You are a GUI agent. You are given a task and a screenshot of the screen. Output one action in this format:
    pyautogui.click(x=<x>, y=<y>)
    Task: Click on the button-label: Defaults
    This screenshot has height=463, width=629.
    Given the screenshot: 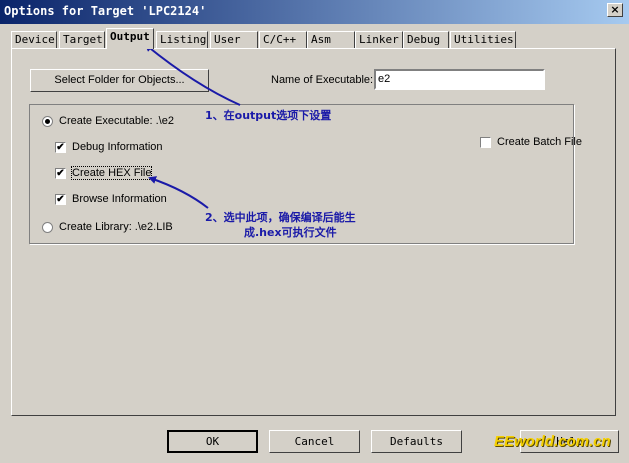 What is the action you would take?
    pyautogui.click(x=416, y=441)
    